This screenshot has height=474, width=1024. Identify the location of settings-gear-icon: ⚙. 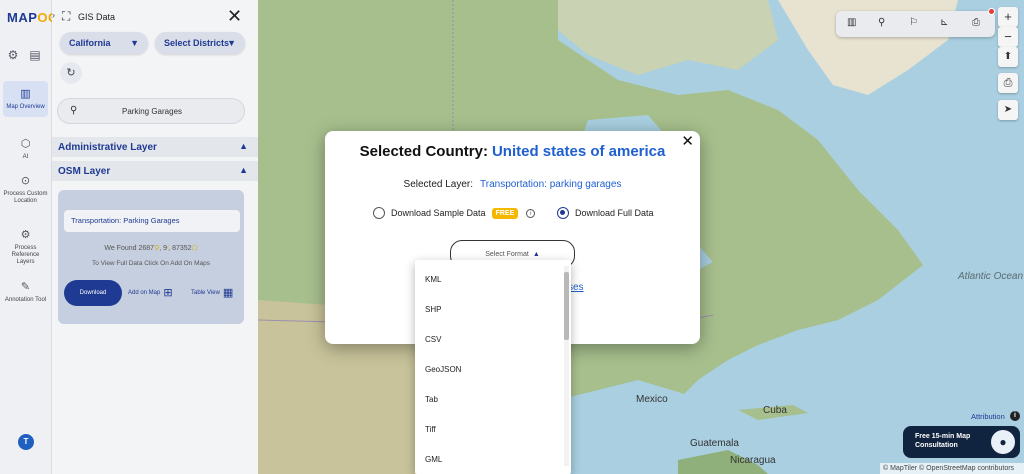
(13, 55).